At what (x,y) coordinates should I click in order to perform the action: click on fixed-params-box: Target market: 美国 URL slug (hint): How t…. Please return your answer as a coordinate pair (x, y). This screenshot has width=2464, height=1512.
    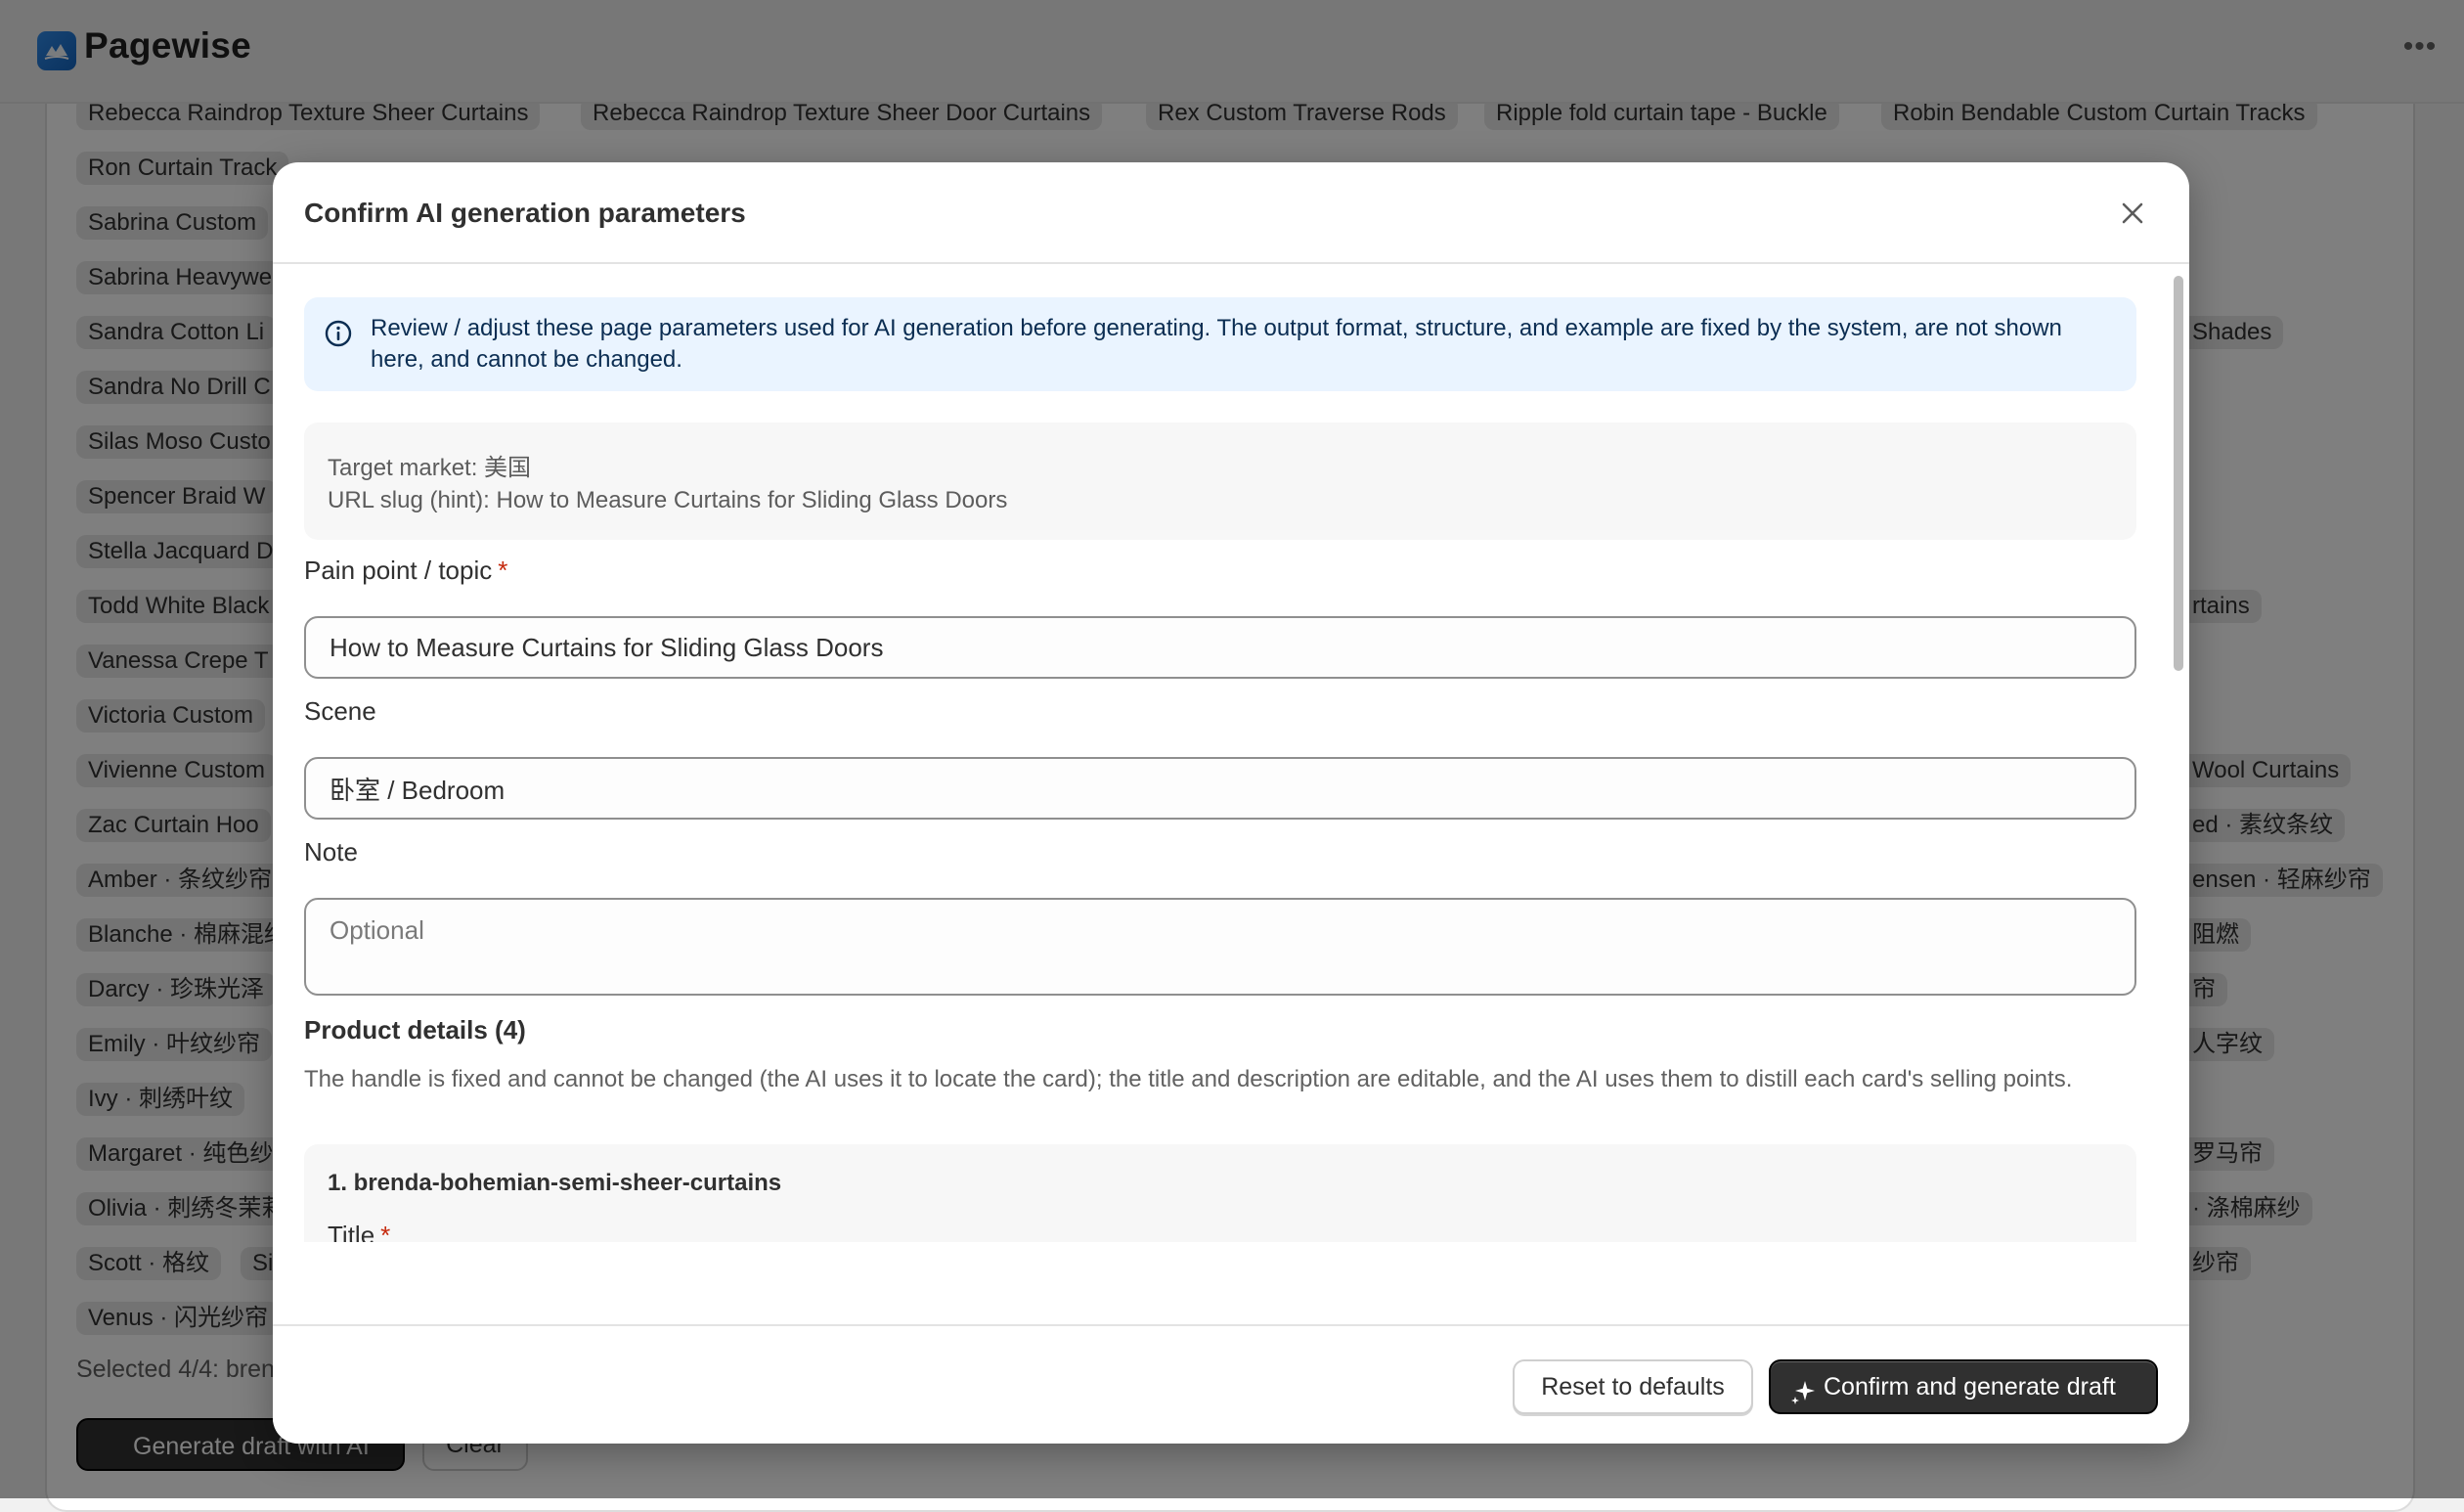
    Looking at the image, I should click on (1220, 481).